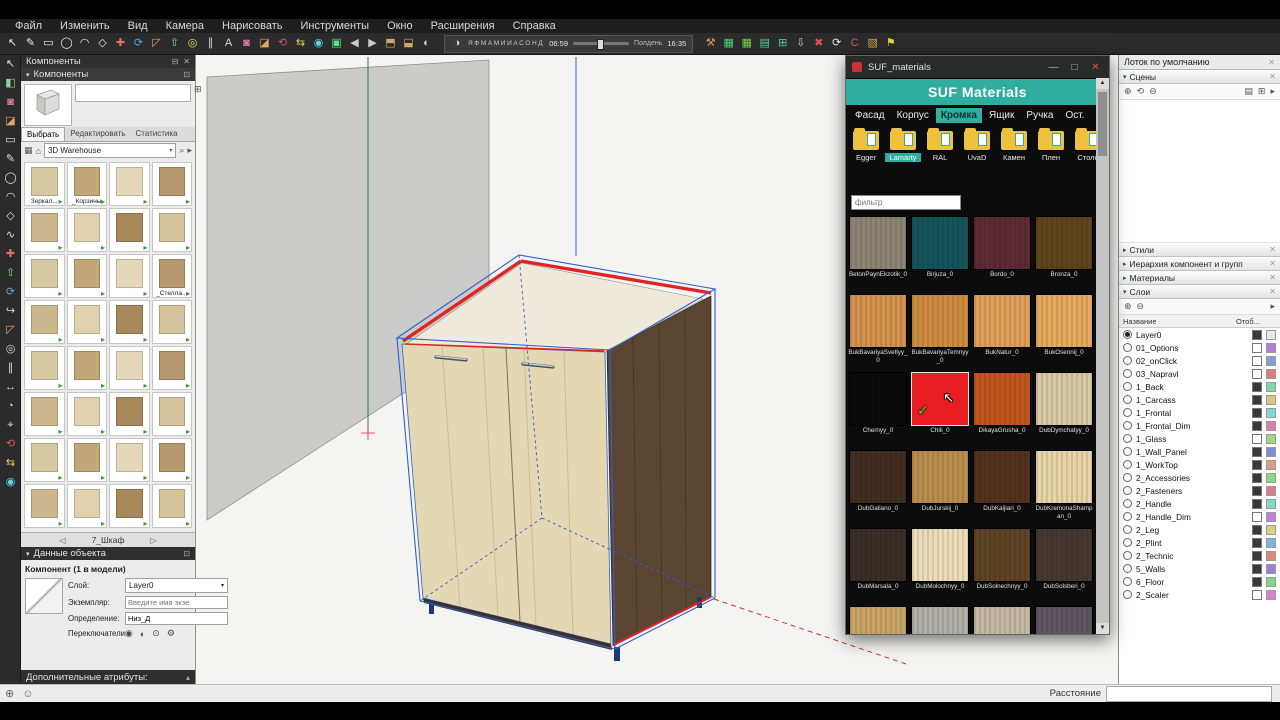  I want to click on close-icon: ✕, so click(186, 61).